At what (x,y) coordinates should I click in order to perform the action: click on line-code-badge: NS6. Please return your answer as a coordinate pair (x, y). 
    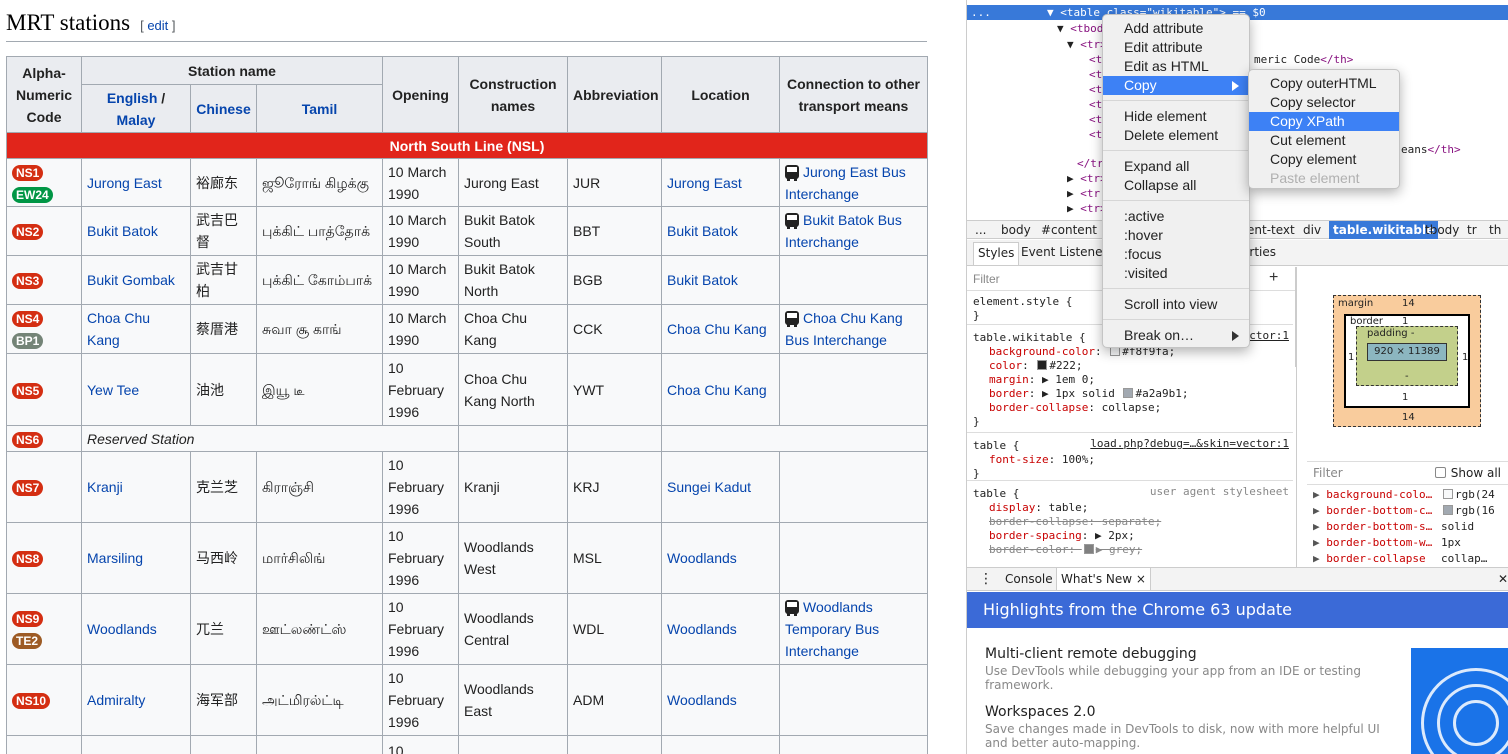
    Looking at the image, I should click on (28, 439).